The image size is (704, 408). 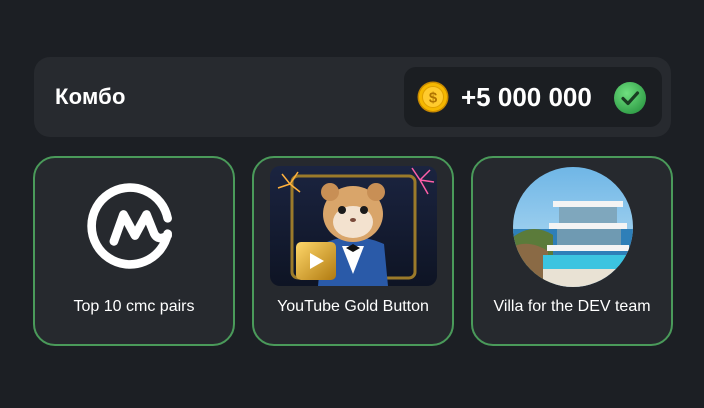 What do you see at coordinates (630, 98) in the screenshot?
I see `checkmark-icon` at bounding box center [630, 98].